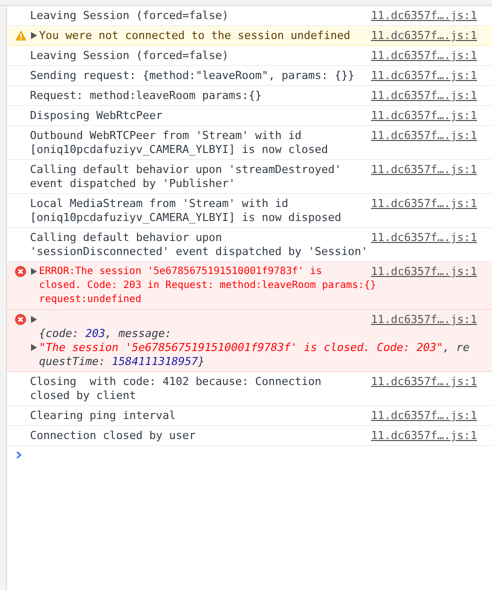 The image size is (492, 590). Describe the element at coordinates (122, 362) in the screenshot. I see `object-text: questTime: 1584111318957}` at that location.